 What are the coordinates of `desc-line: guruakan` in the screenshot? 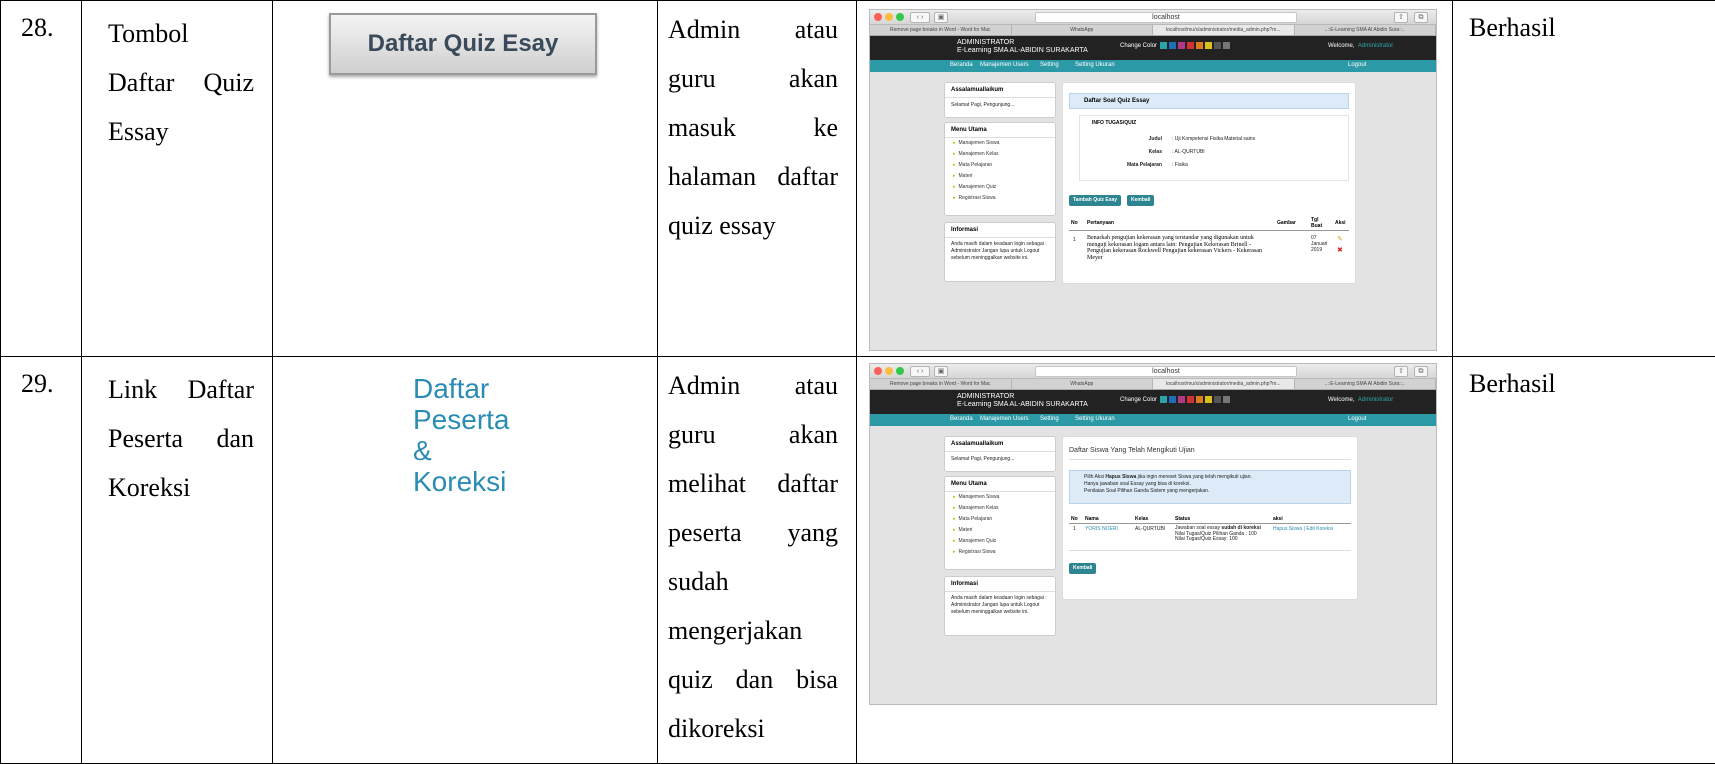 It's located at (753, 434).